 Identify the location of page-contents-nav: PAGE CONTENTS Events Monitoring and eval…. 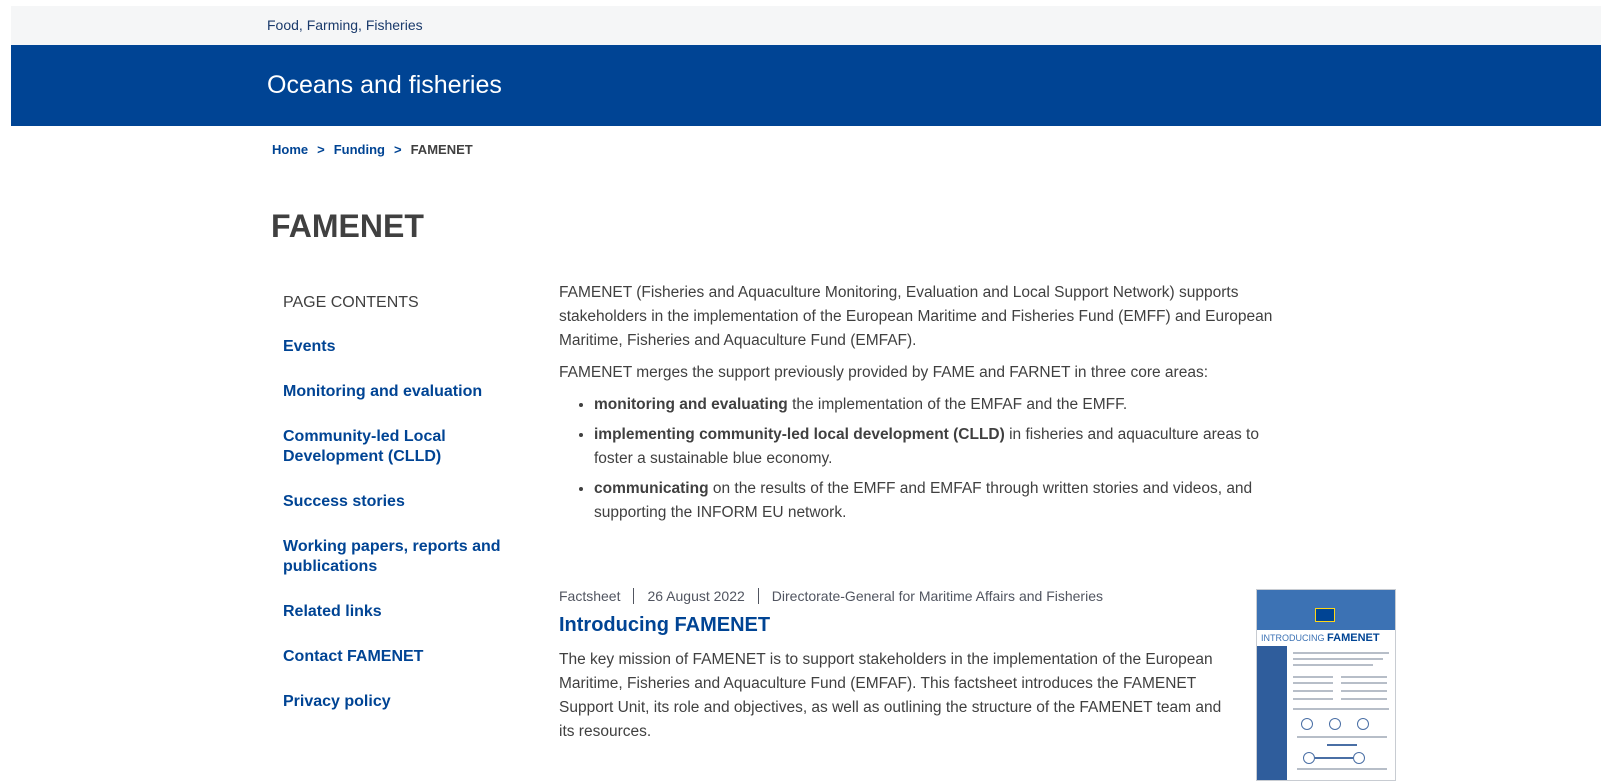
(403, 515).